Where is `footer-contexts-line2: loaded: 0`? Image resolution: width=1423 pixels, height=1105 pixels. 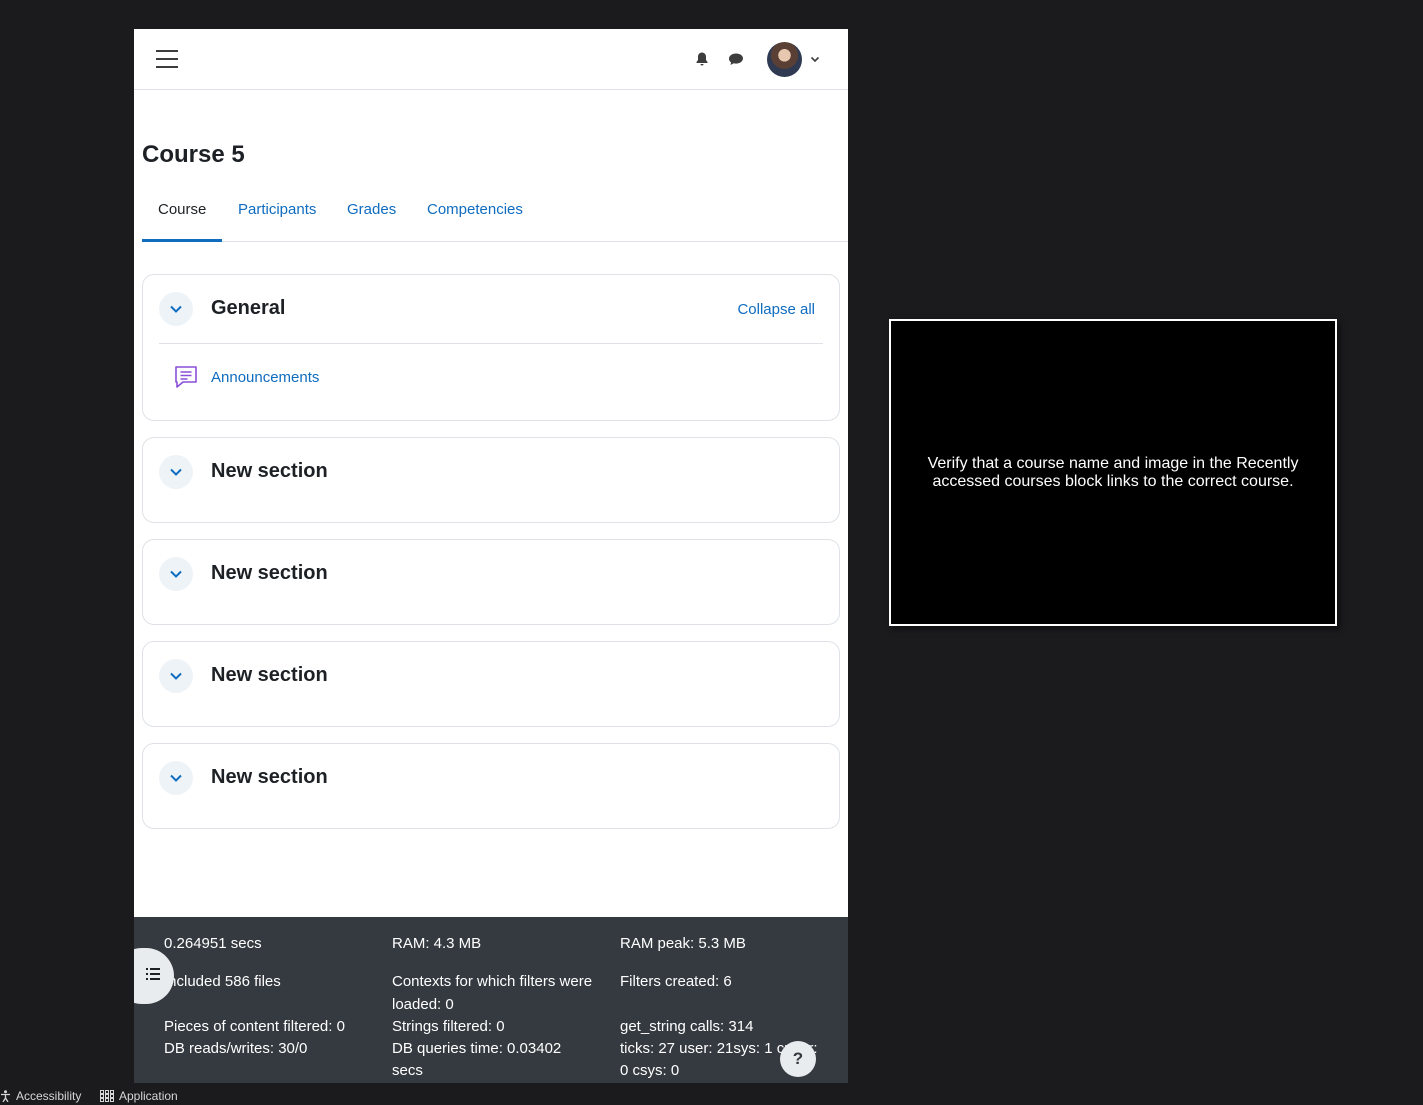 footer-contexts-line2: loaded: 0 is located at coordinates (423, 1004).